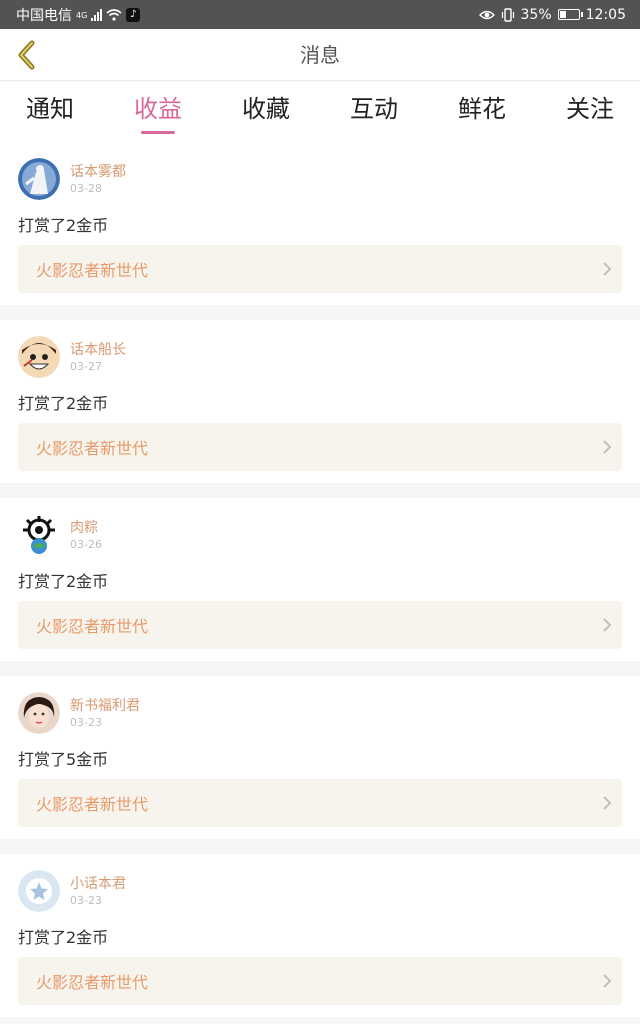 This screenshot has height=1024, width=640. Describe the element at coordinates (86, 366) in the screenshot. I see `message-date: 03-27` at that location.